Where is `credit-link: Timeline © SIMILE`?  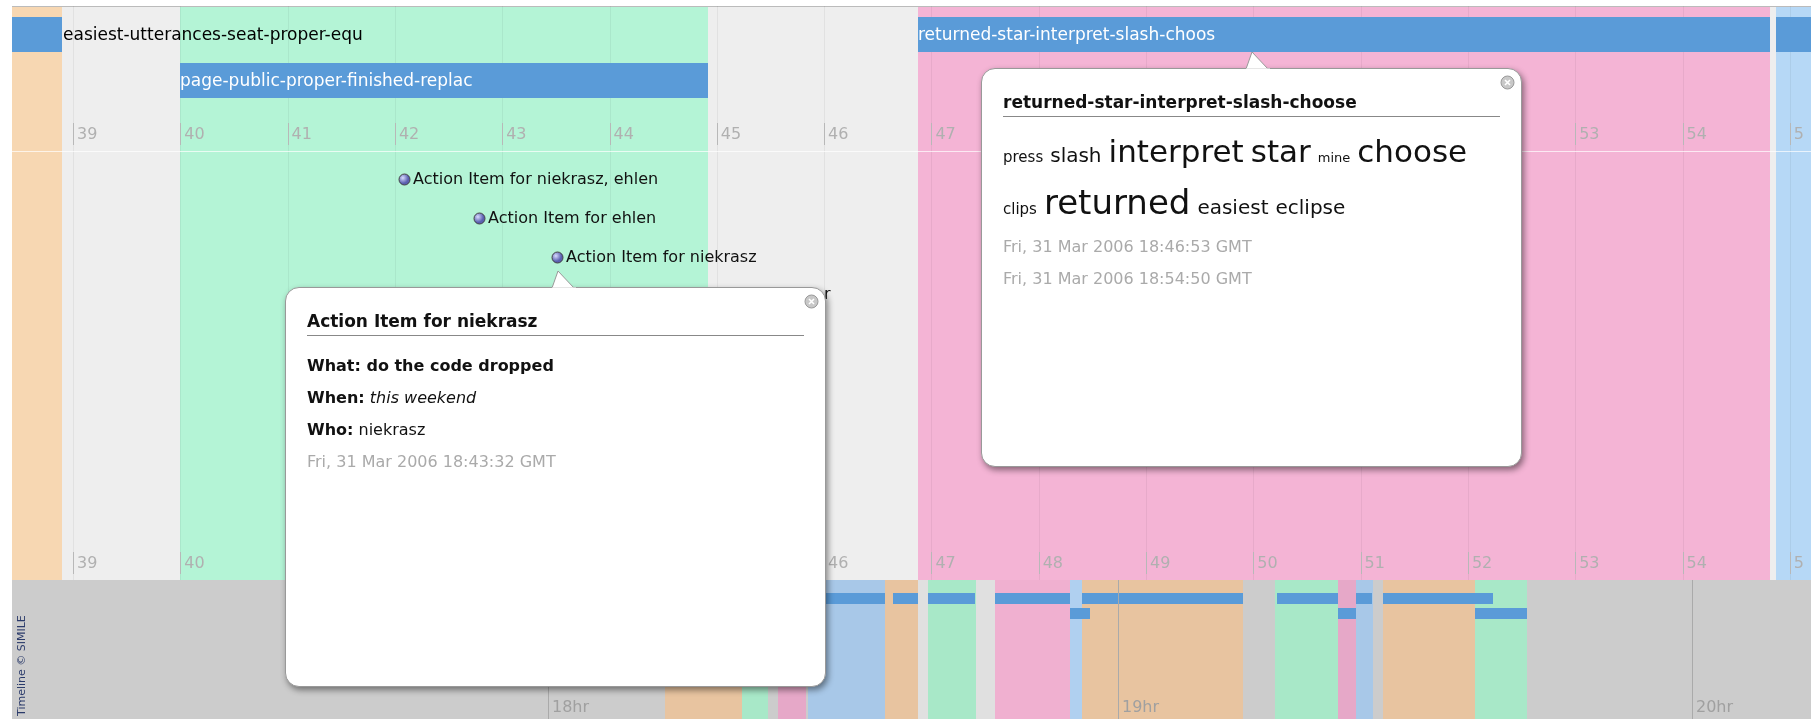 credit-link: Timeline © SIMILE is located at coordinates (22, 665).